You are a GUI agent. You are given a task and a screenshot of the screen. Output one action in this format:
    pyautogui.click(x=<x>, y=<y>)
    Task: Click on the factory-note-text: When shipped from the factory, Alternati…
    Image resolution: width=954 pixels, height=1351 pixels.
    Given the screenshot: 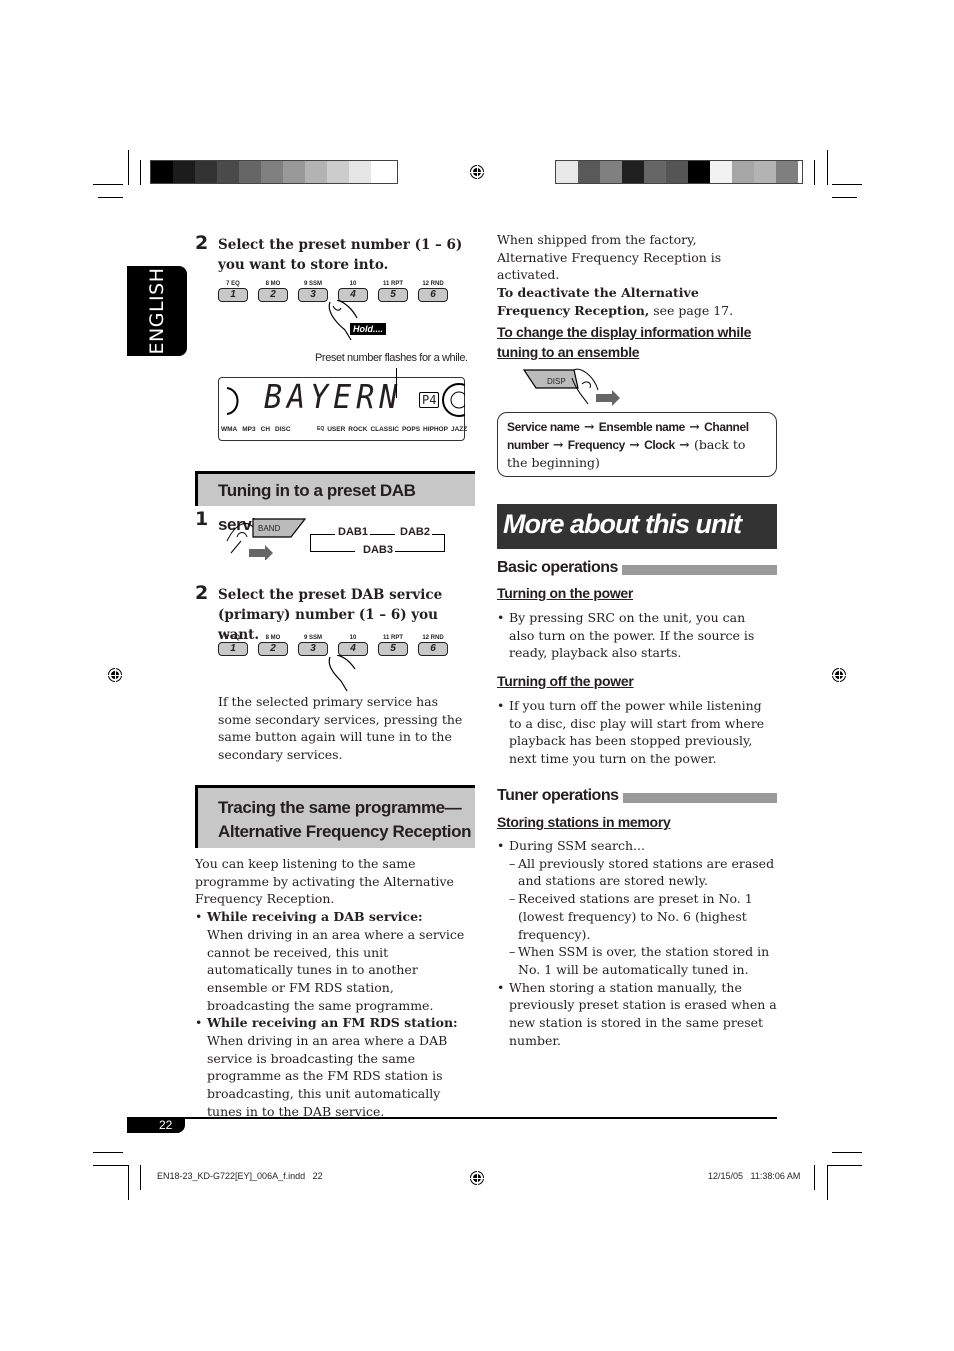 What is the action you would take?
    pyautogui.click(x=609, y=257)
    